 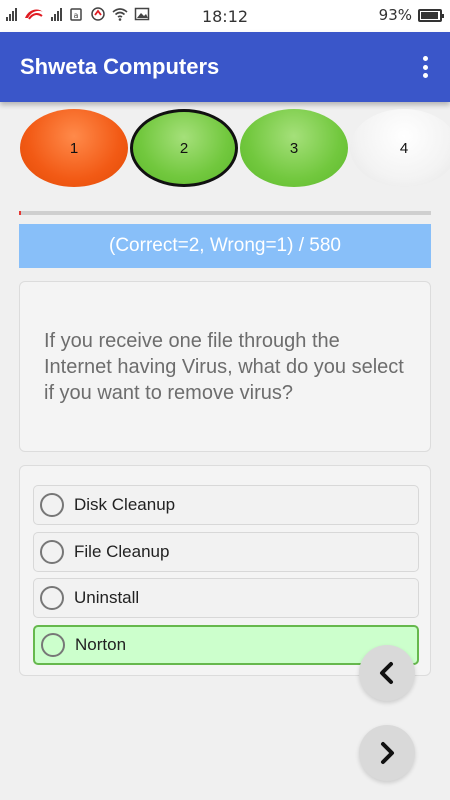 I want to click on battery-icon, so click(x=431, y=15).